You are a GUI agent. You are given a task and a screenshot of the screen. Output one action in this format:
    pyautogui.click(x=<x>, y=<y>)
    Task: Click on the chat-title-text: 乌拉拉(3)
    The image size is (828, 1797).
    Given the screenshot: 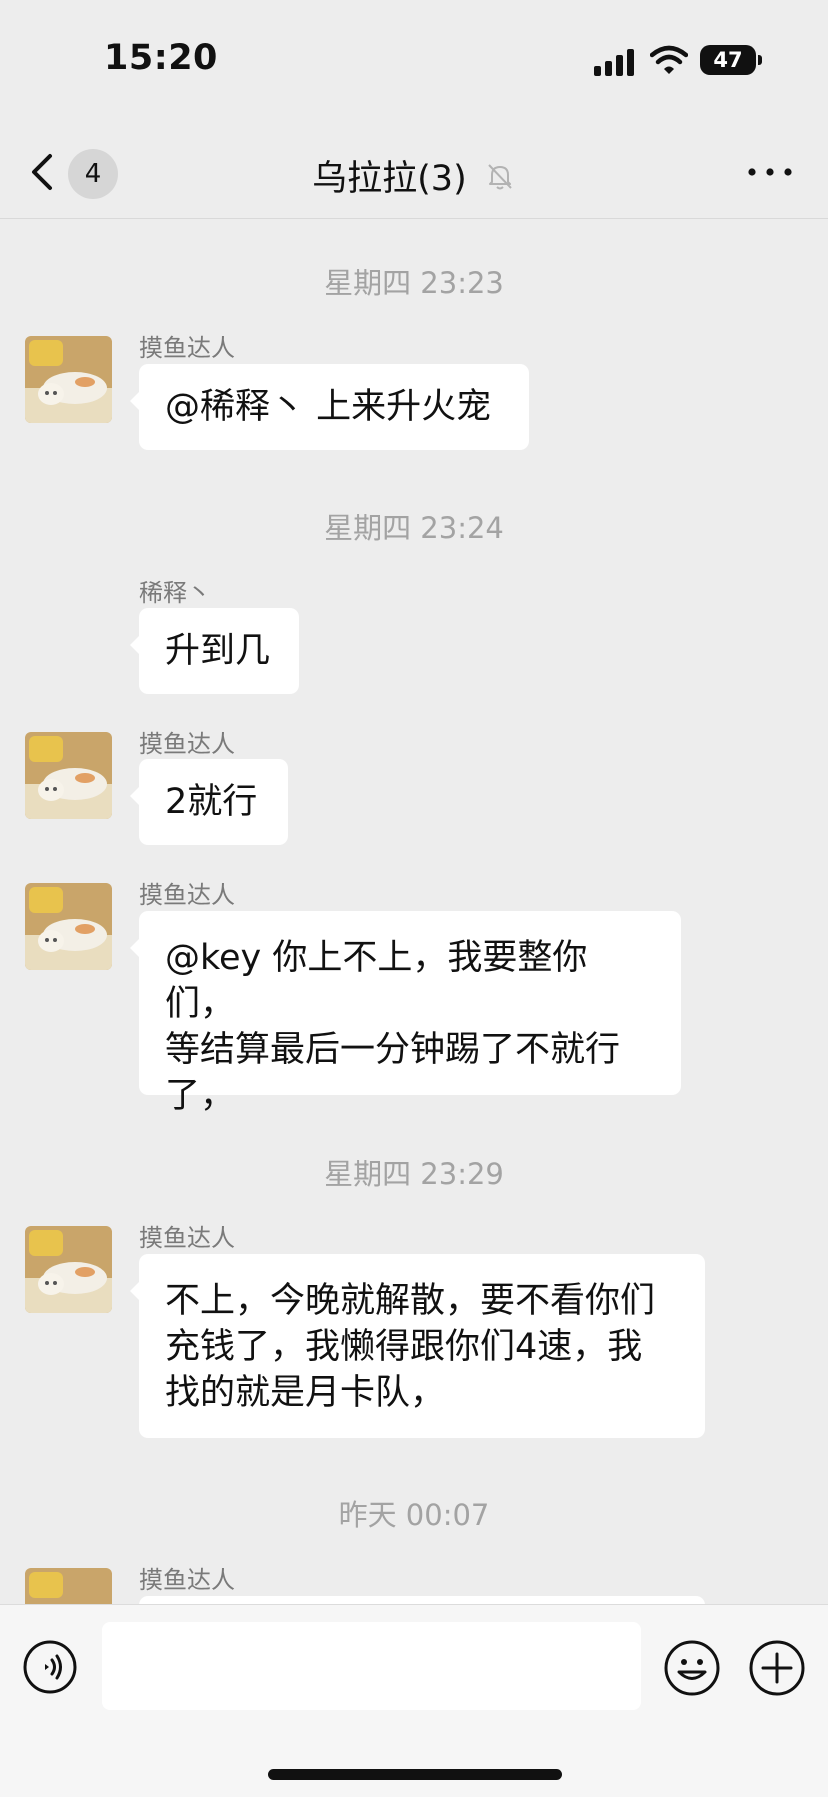 What is the action you would take?
    pyautogui.click(x=389, y=179)
    